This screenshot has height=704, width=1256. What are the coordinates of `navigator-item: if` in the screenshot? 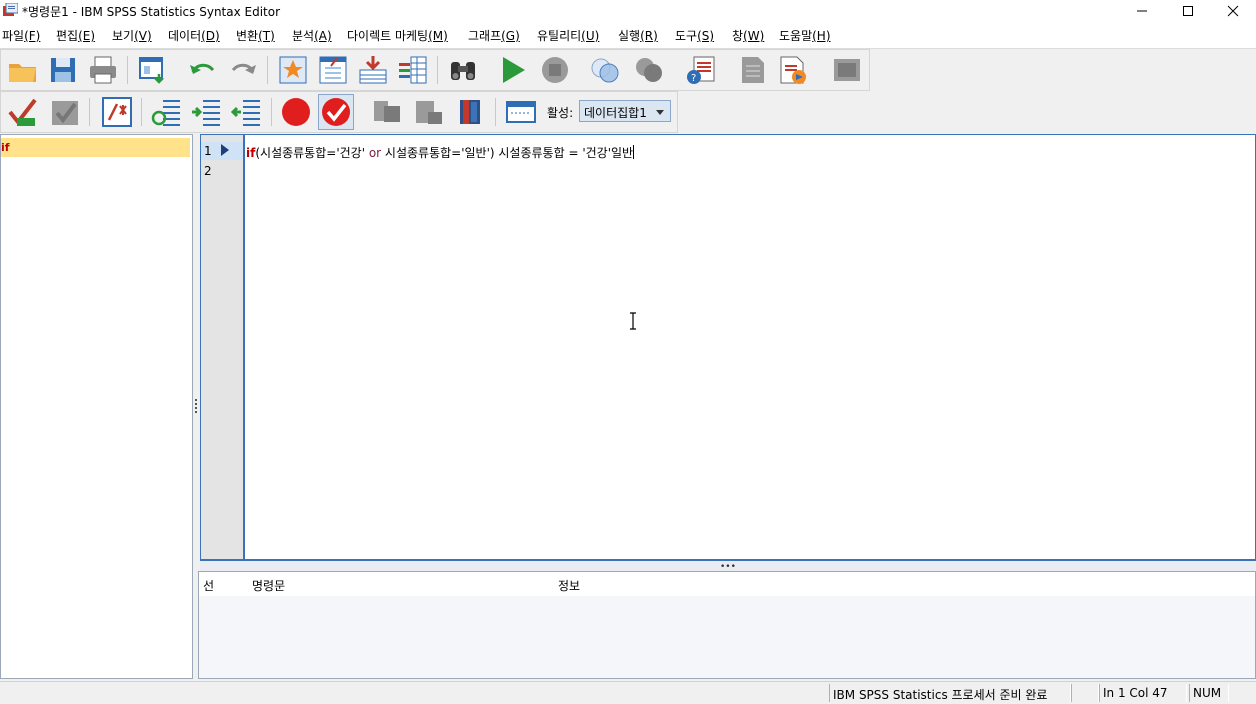 It's located at (95, 147).